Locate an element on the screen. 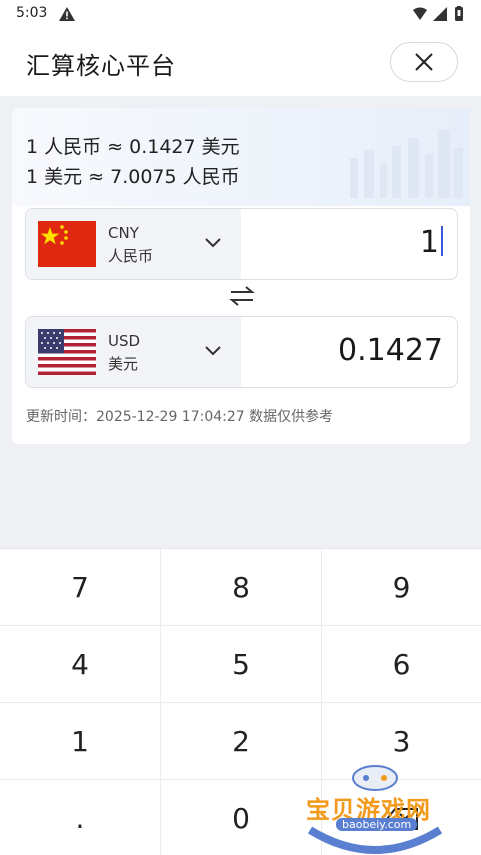 This screenshot has height=855, width=481. usa-flag-icon is located at coordinates (67, 352).